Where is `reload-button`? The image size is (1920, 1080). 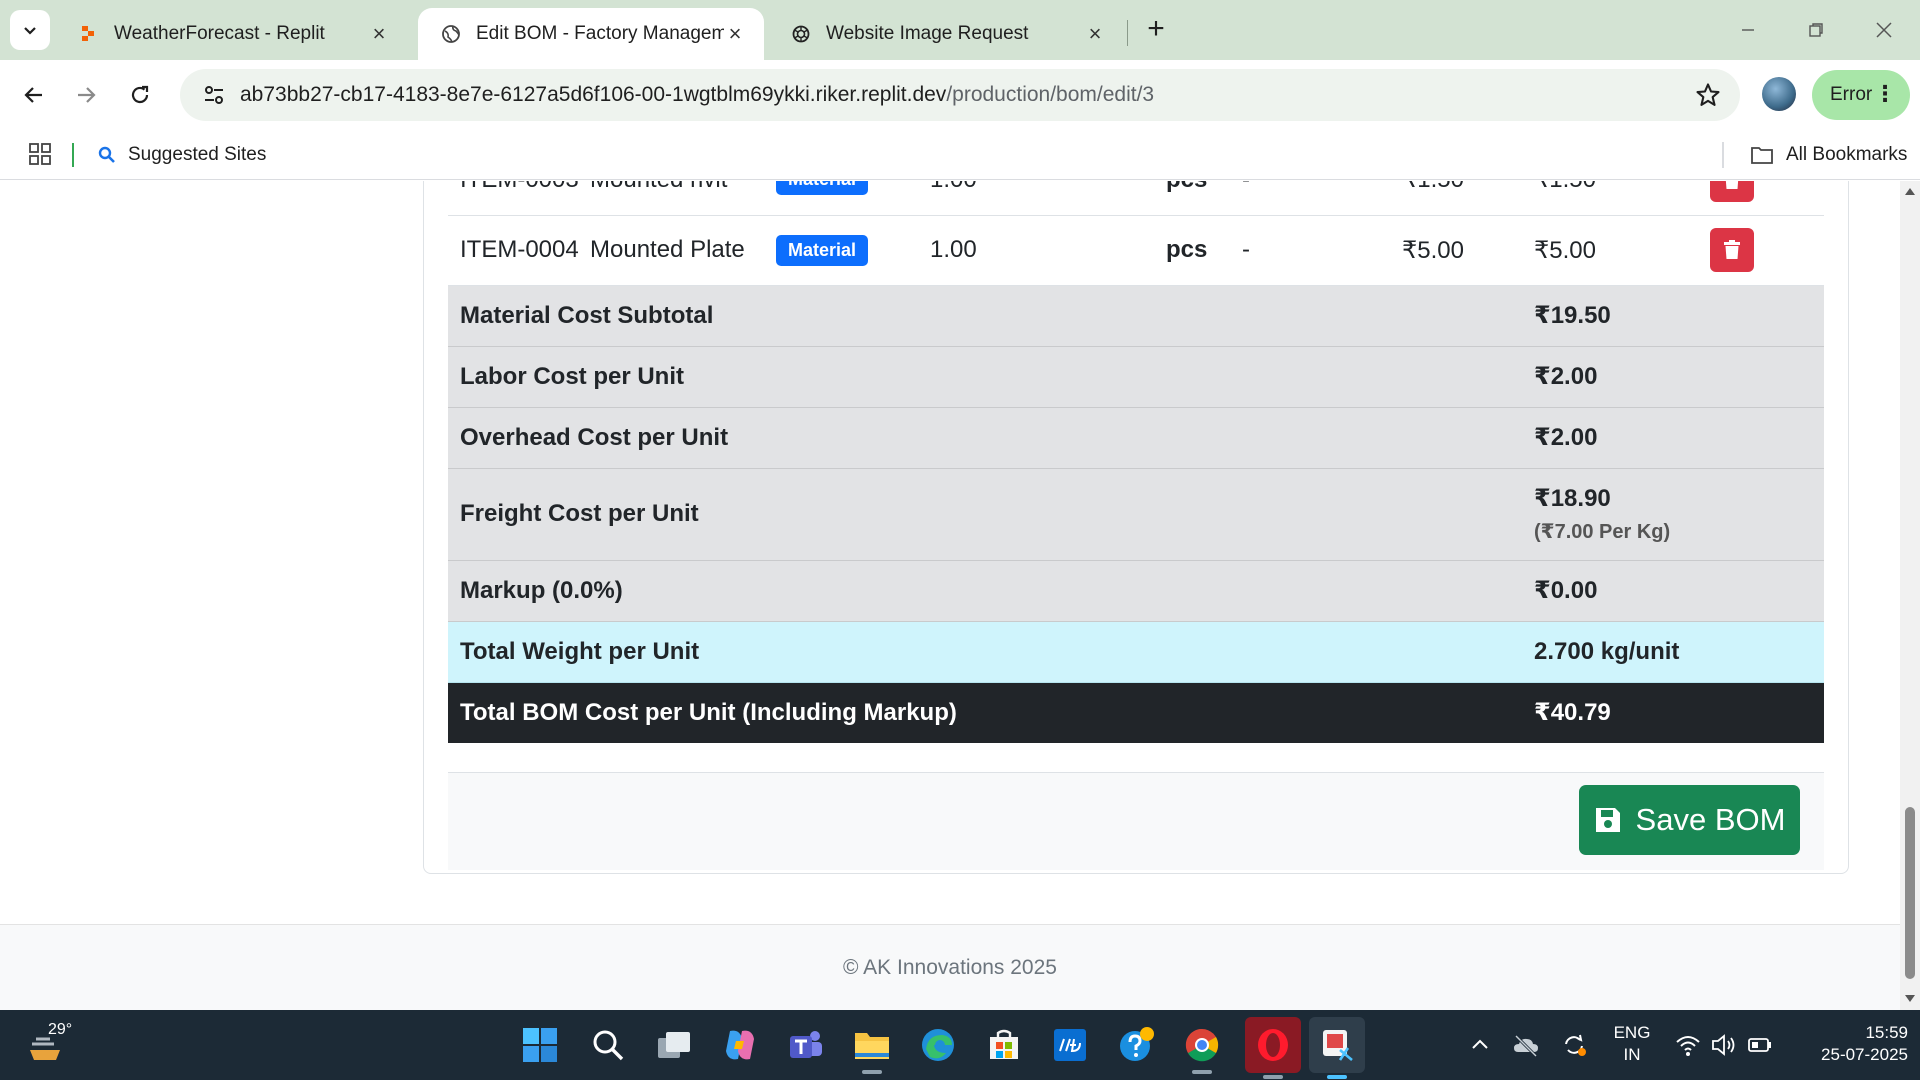 reload-button is located at coordinates (140, 95).